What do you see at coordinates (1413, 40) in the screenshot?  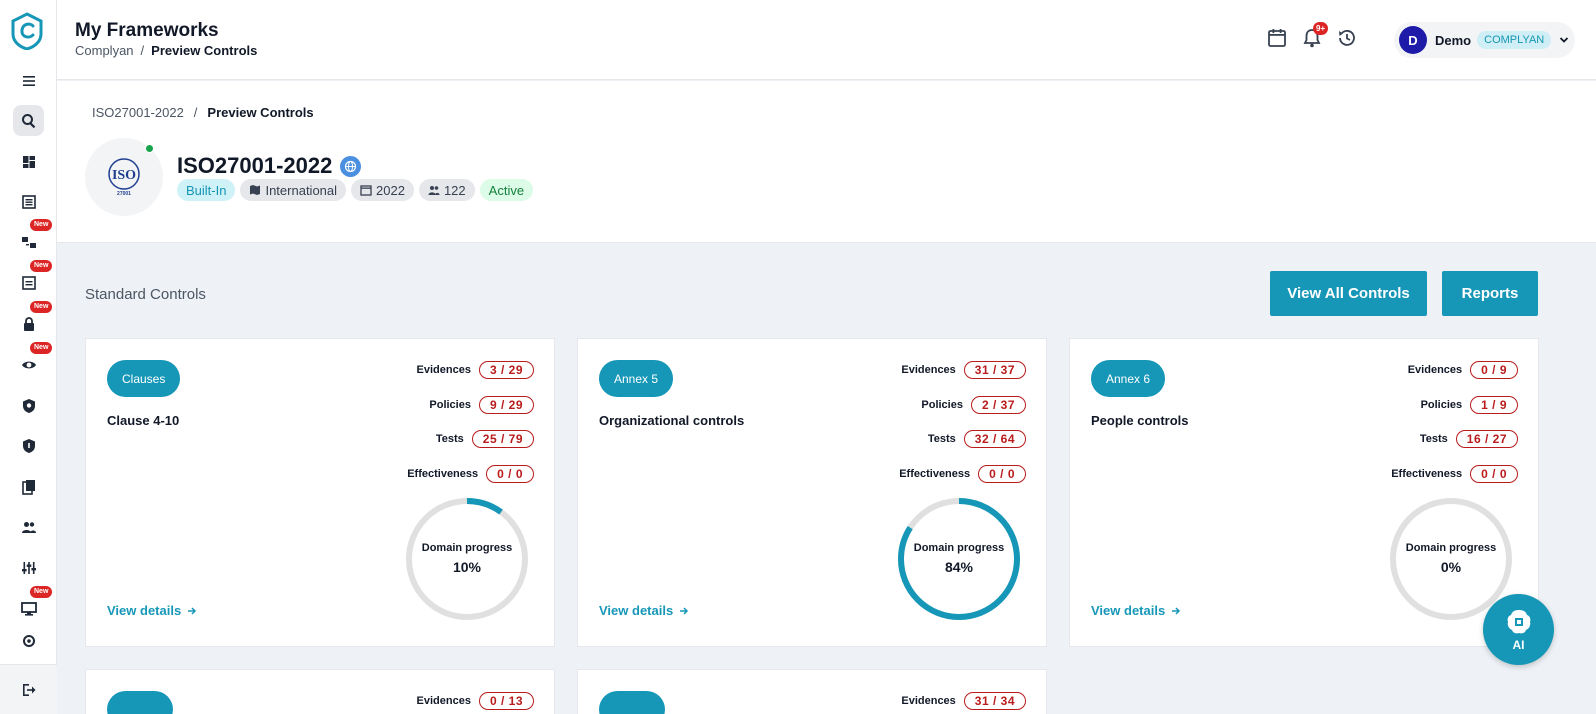 I see `avatar: D` at bounding box center [1413, 40].